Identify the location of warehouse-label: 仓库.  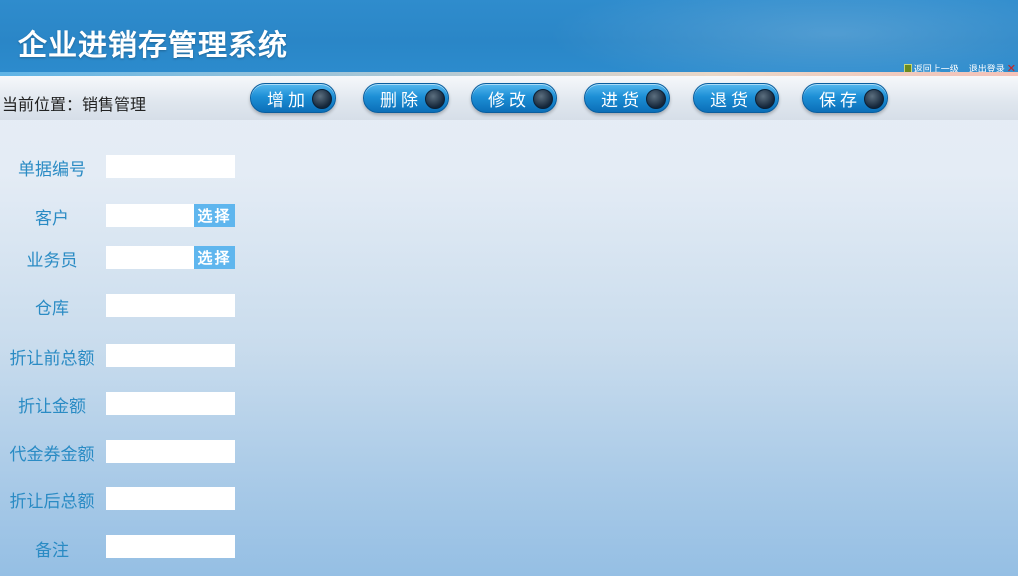
(52, 309).